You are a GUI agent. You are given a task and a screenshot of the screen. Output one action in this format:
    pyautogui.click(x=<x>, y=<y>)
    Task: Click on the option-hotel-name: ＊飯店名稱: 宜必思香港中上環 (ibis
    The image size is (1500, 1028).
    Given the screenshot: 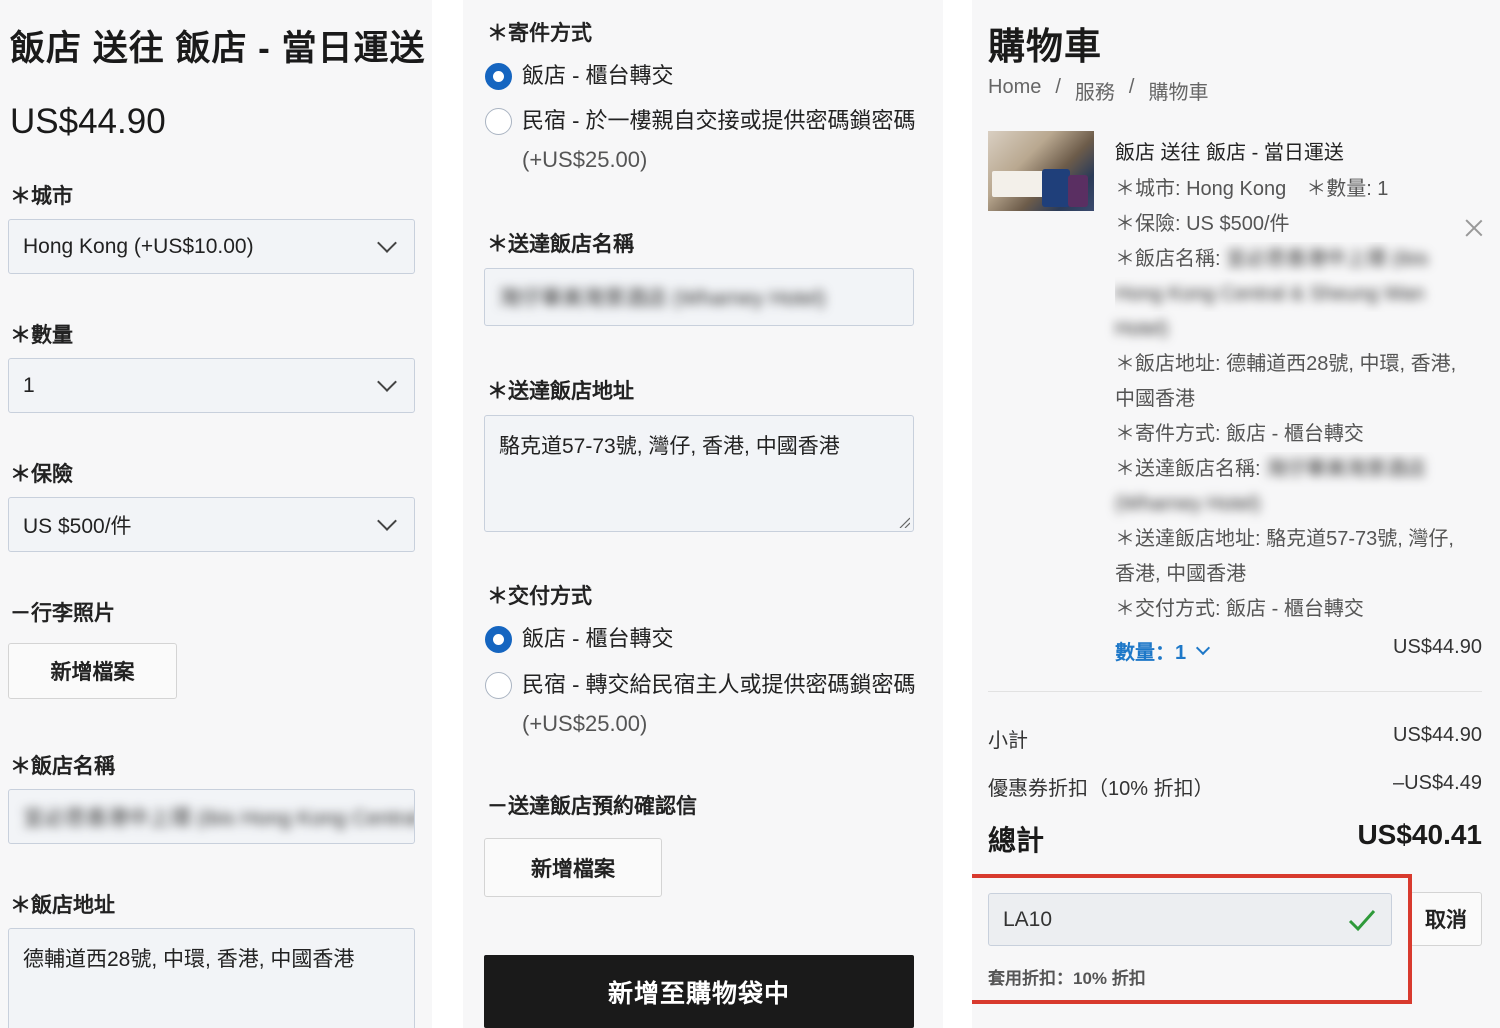 What is the action you would take?
    pyautogui.click(x=1272, y=259)
    